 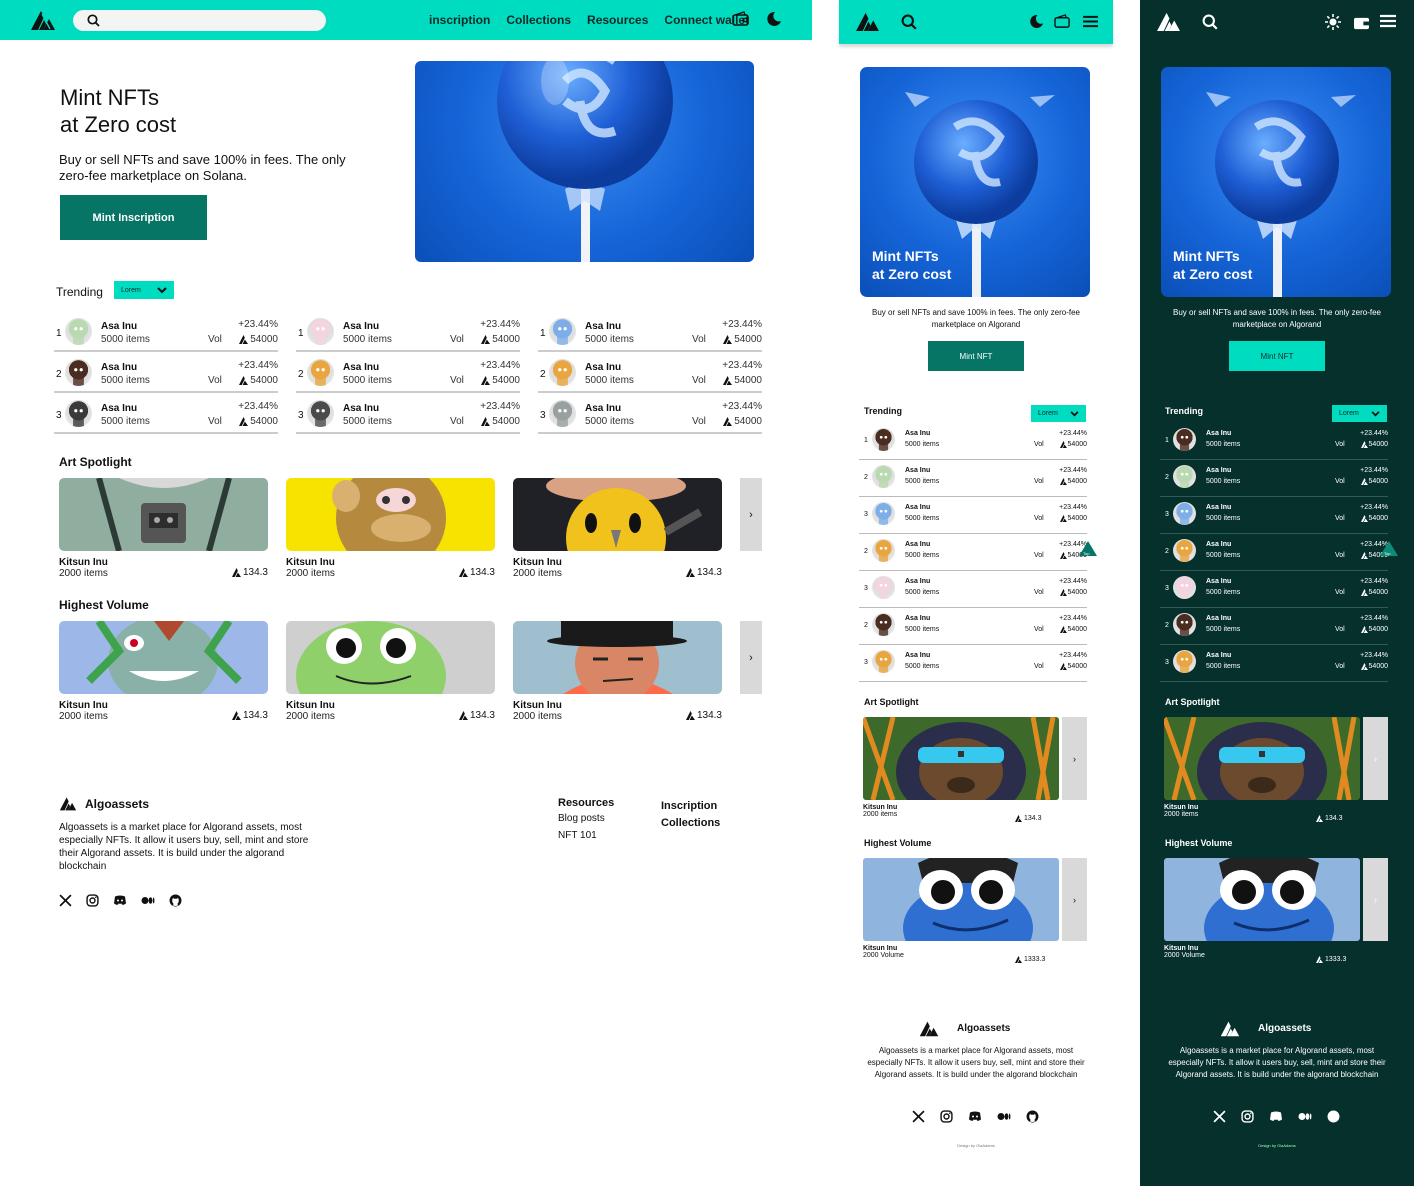 I want to click on trending-dropdown: Lorem, so click(x=144, y=290).